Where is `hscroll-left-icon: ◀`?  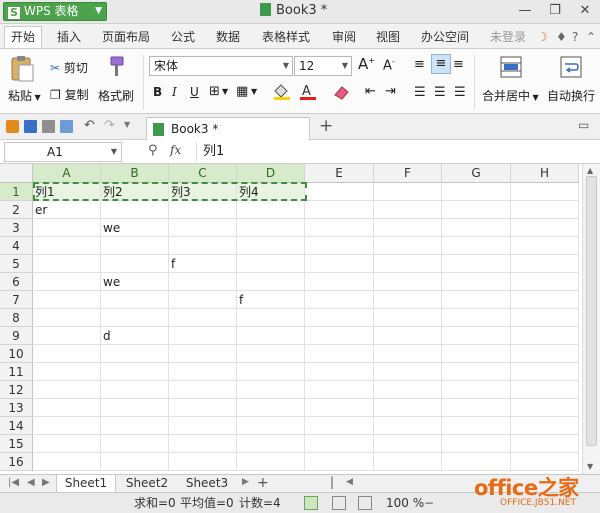 hscroll-left-icon: ◀ is located at coordinates (349, 482).